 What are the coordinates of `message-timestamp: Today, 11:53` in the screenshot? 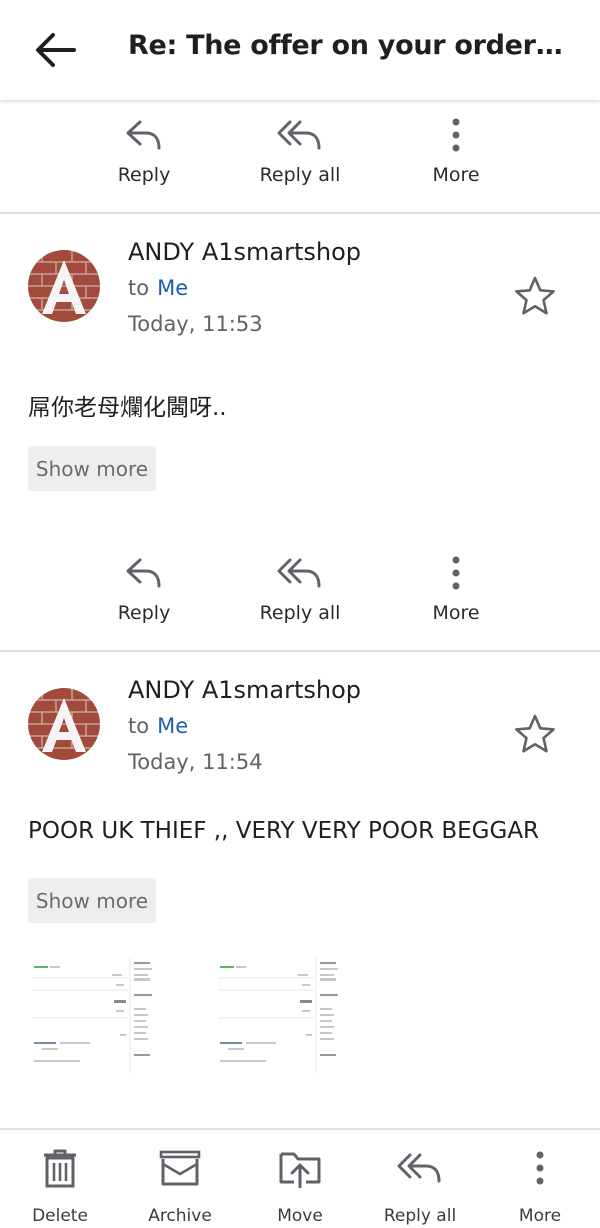 It's located at (195, 324).